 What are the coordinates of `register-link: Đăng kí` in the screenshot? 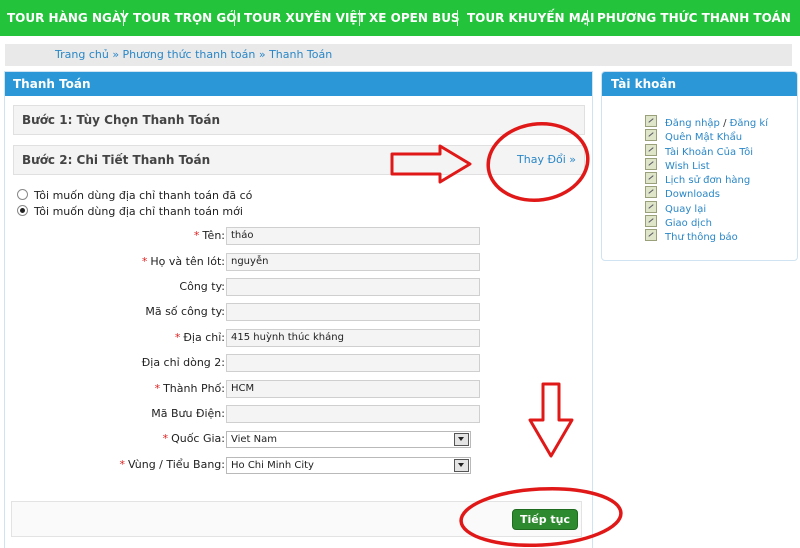 It's located at (749, 123).